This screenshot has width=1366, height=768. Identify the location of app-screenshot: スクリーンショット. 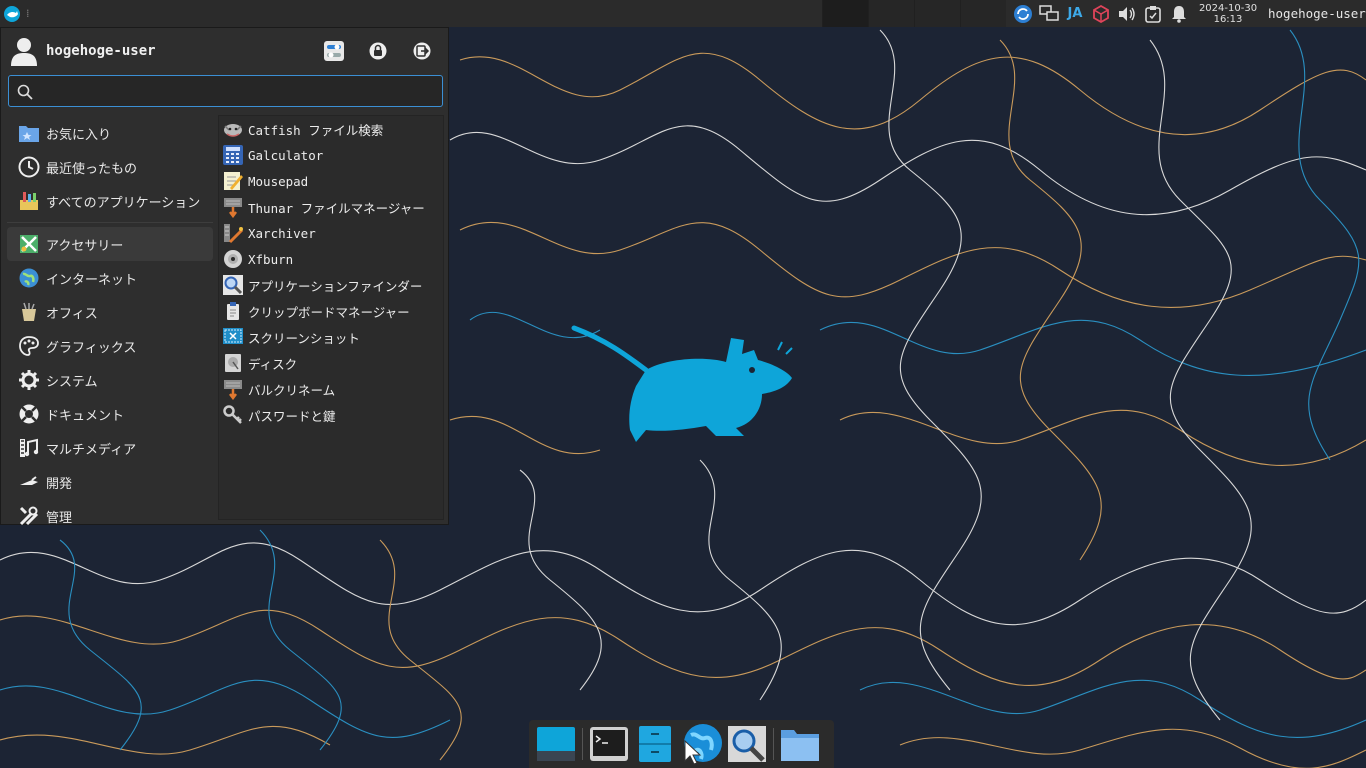
(331, 337).